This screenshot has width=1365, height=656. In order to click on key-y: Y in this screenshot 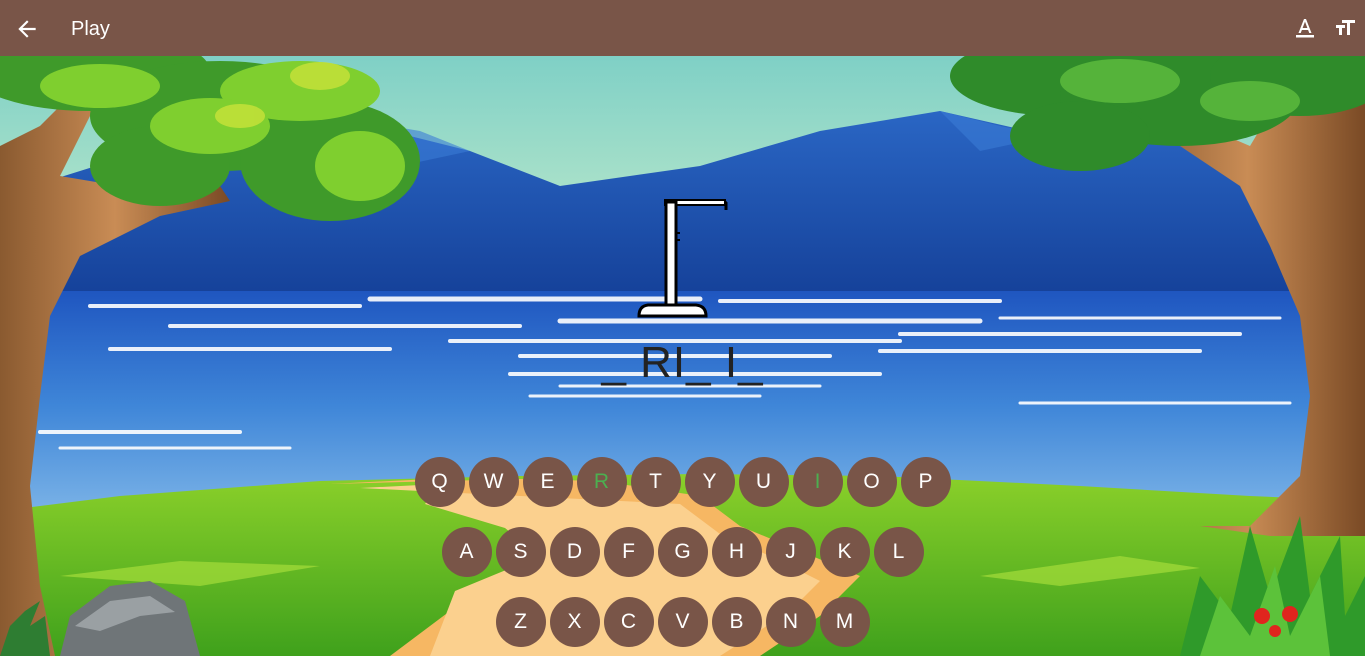, I will do `click(709, 482)`.